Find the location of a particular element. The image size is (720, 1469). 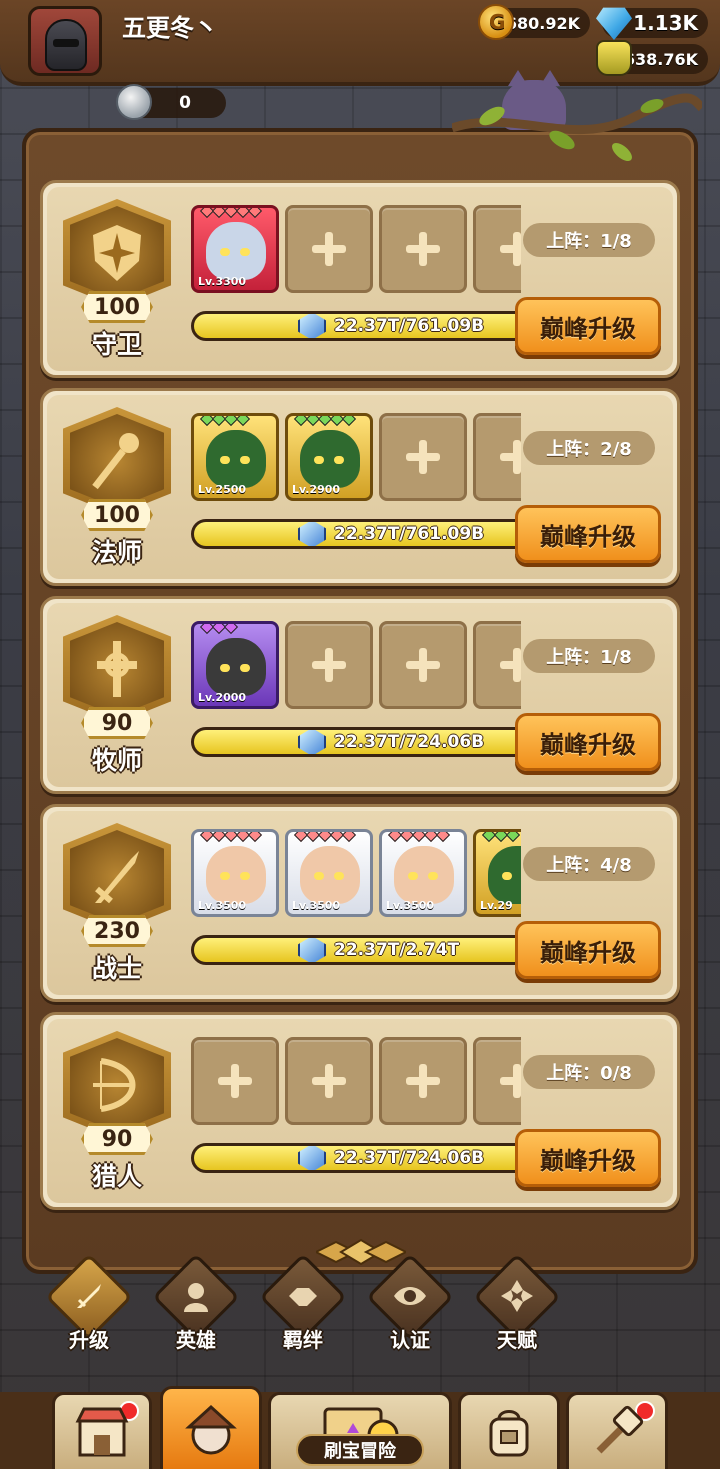

class-name: 守卫 is located at coordinates (116, 344).